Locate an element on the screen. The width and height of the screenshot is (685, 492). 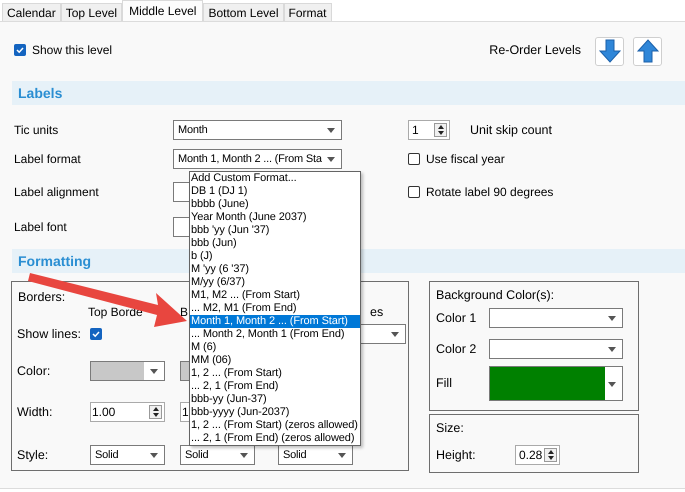
list-item: M 'yy (6 '37) is located at coordinates (275, 269).